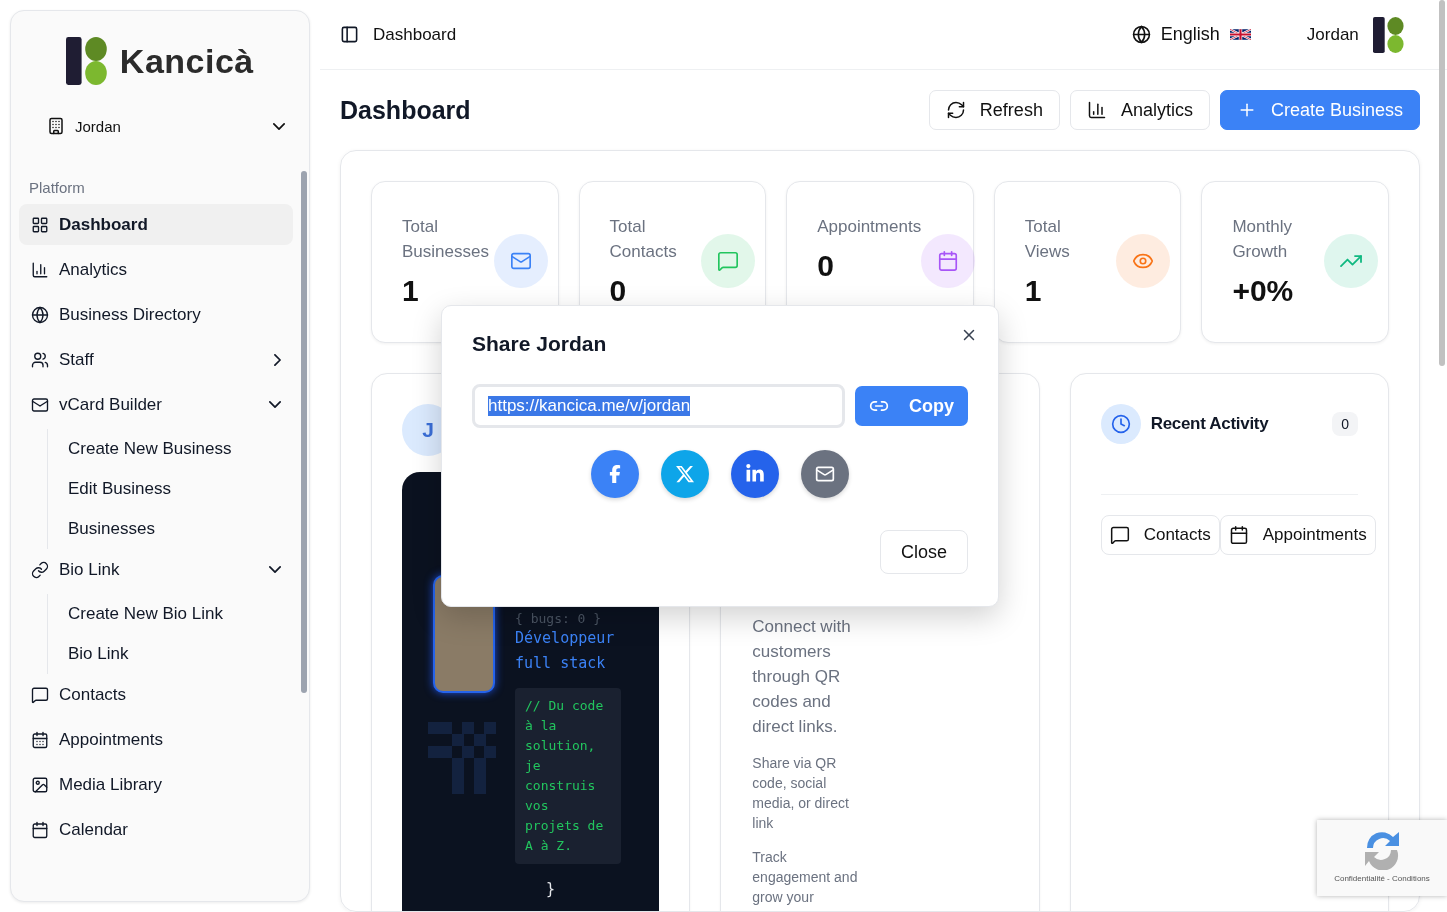 The image size is (1447, 912). I want to click on brand-name: Kancicà, so click(186, 61).